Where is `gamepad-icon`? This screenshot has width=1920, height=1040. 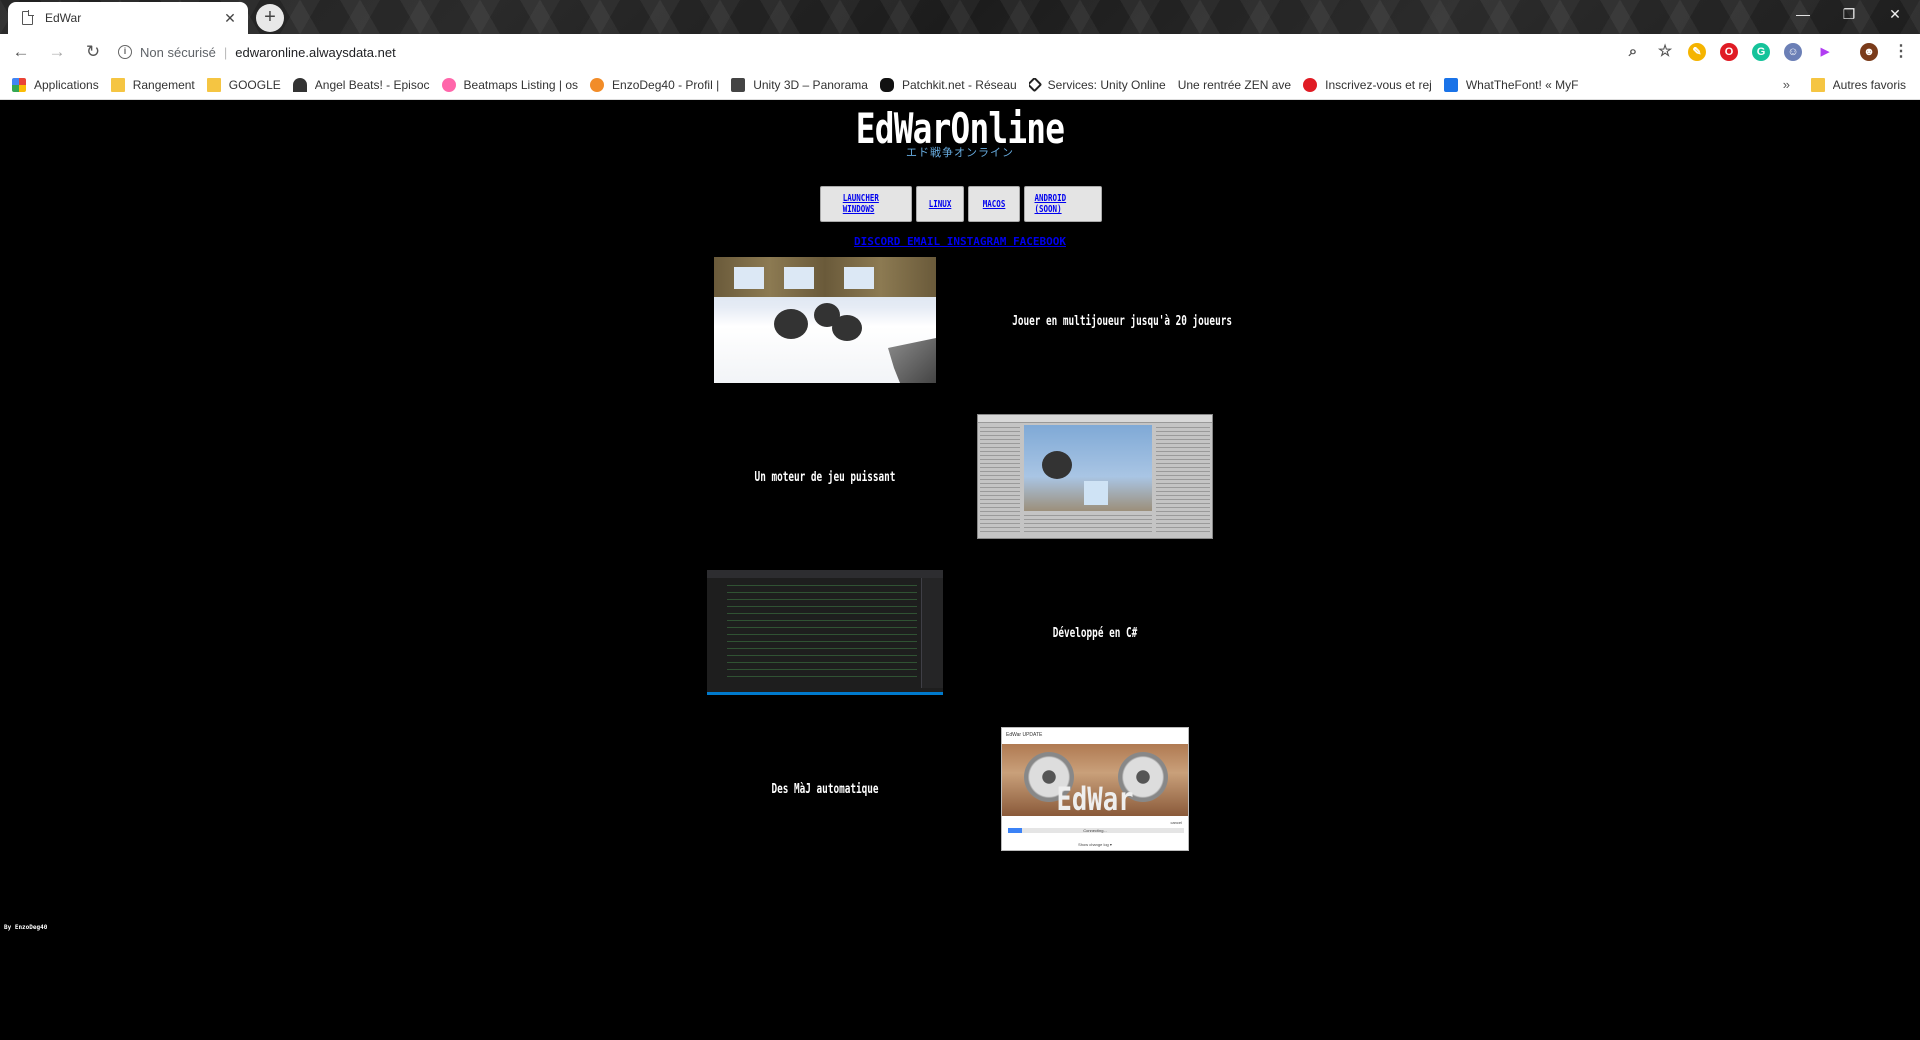
gamepad-icon is located at coordinates (886, 84).